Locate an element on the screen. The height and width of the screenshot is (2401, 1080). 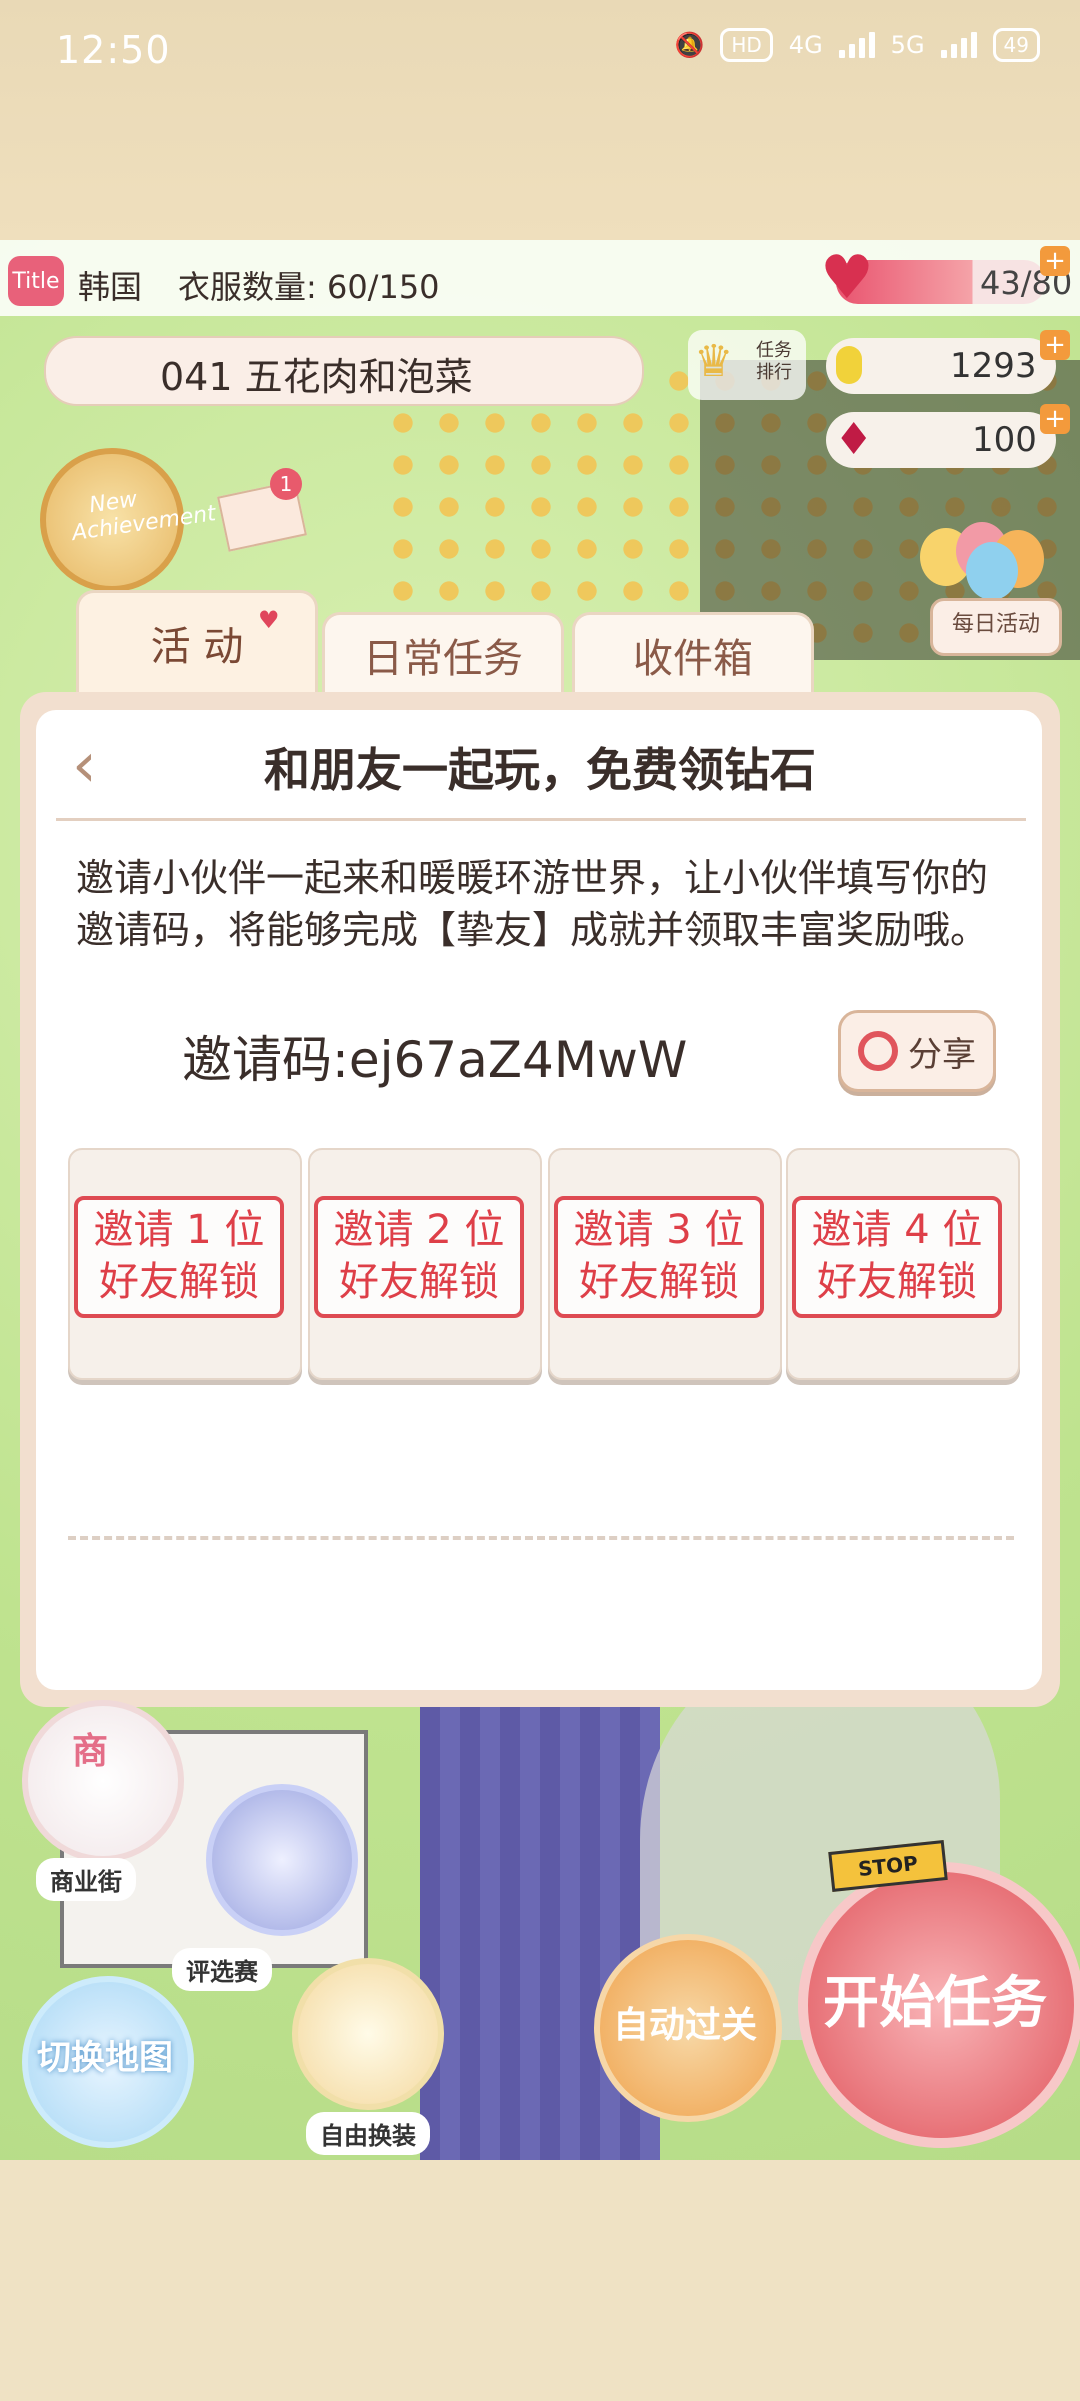
balloons-icon is located at coordinates (990, 562).